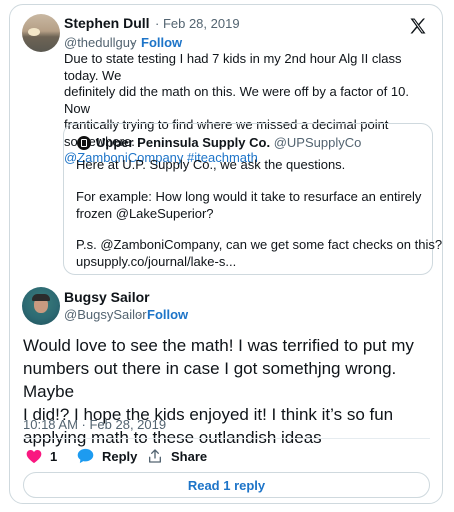  I want to click on quoted-author-line: Upper Peninsula Supply Co. @UPSupplyCo, so click(228, 142).